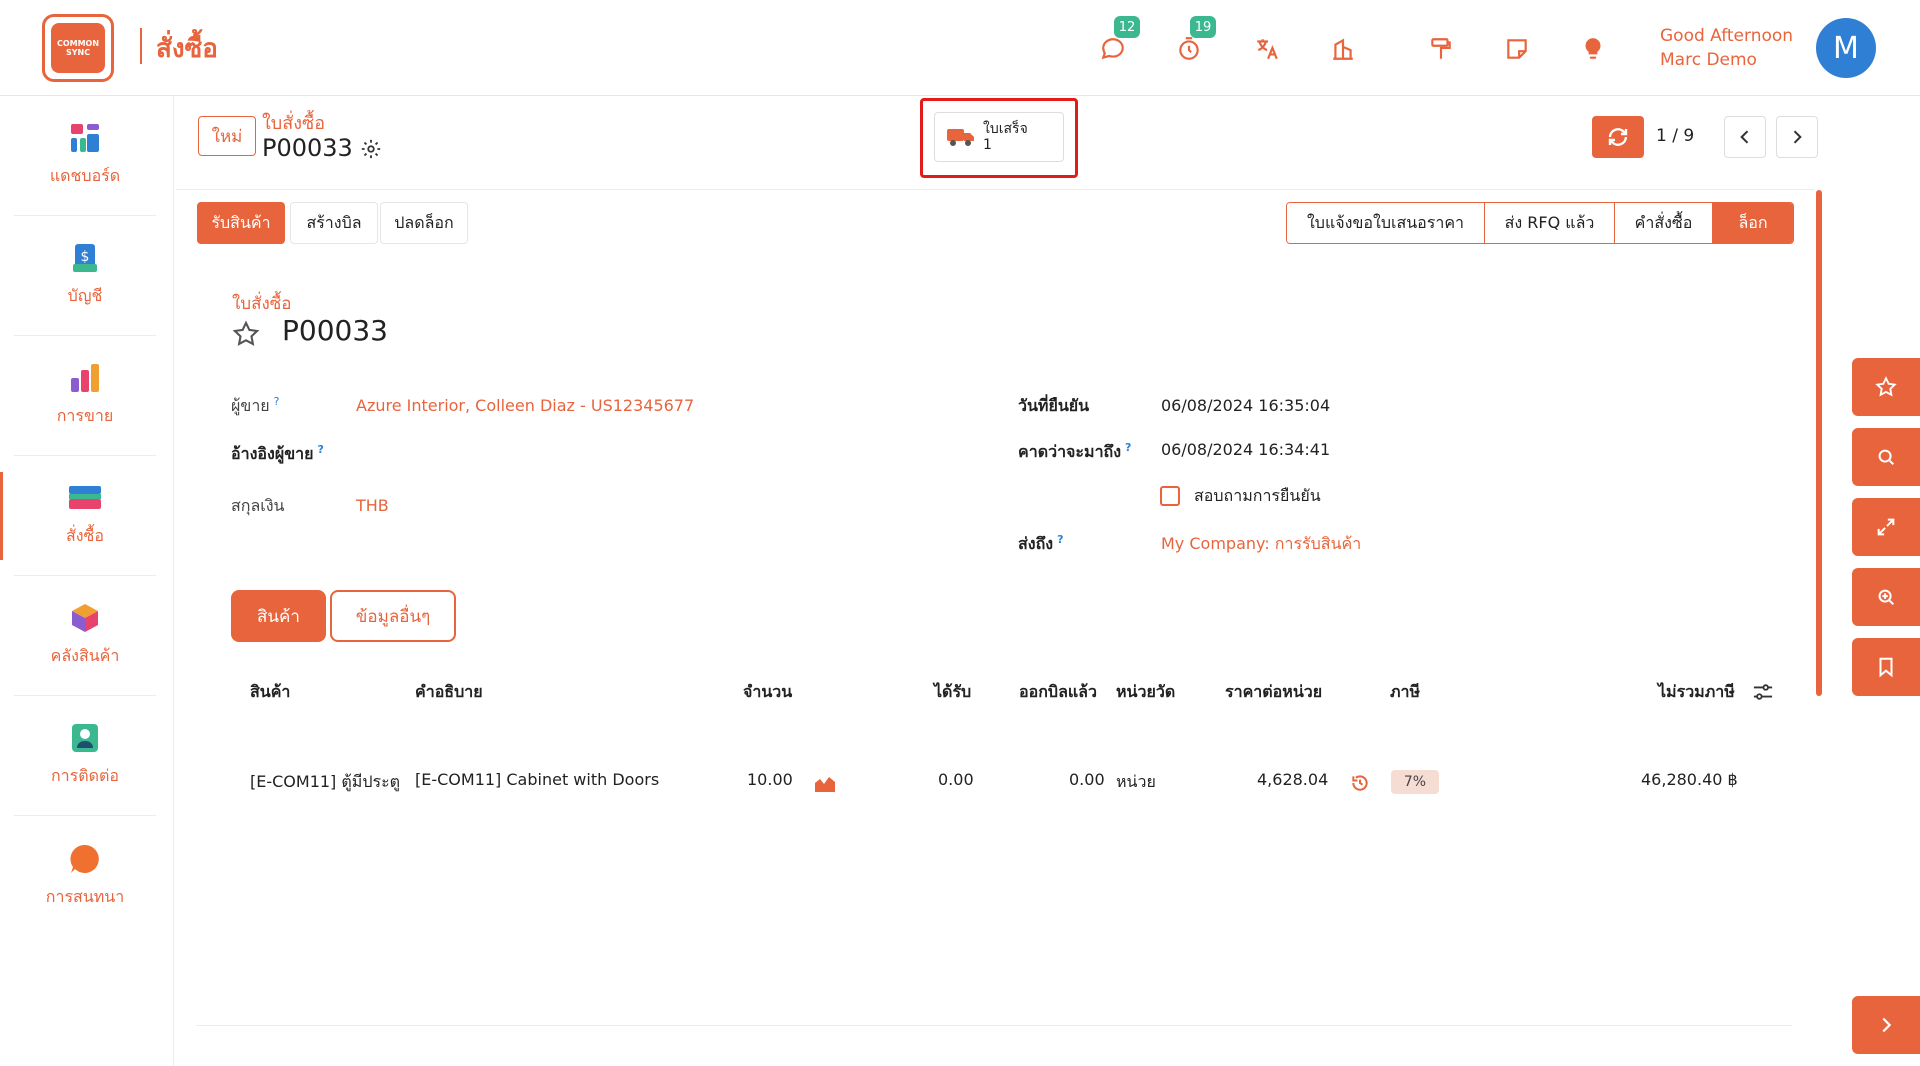  I want to click on confirmation-date-field: 06/08/2024 16:35:04, so click(1245, 405).